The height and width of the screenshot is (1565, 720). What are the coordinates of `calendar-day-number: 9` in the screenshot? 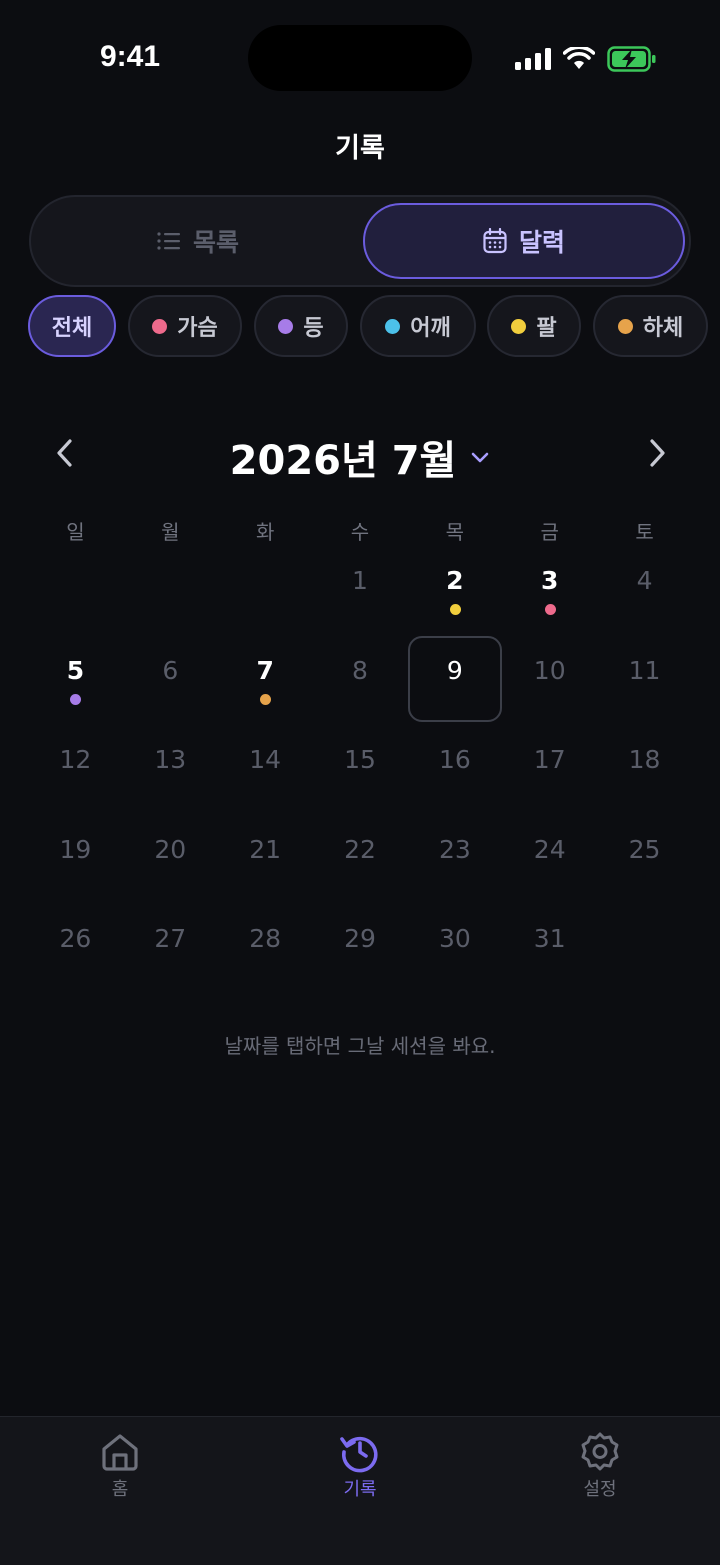 It's located at (454, 670).